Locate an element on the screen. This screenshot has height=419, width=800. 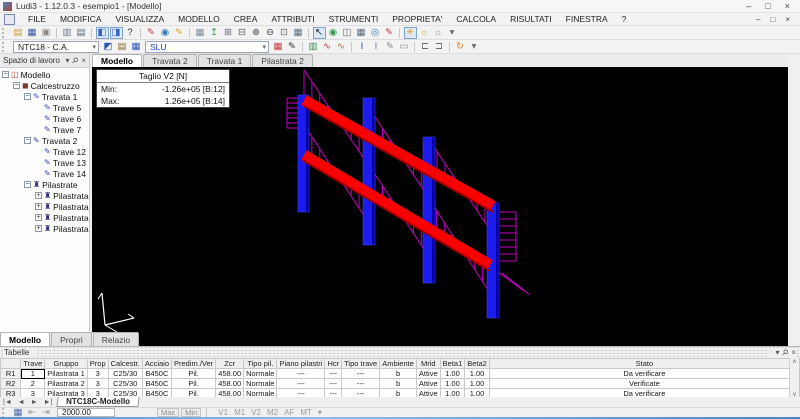
mdi-restore-icon: □ is located at coordinates (772, 19).